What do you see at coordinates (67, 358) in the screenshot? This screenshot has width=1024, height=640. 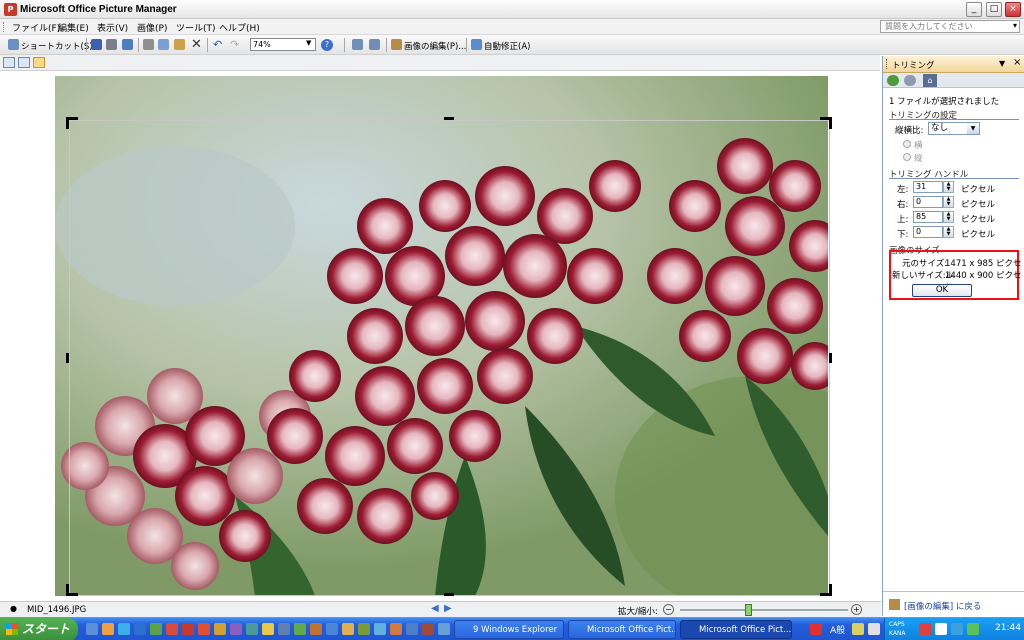 I see `crop-handle-left` at bounding box center [67, 358].